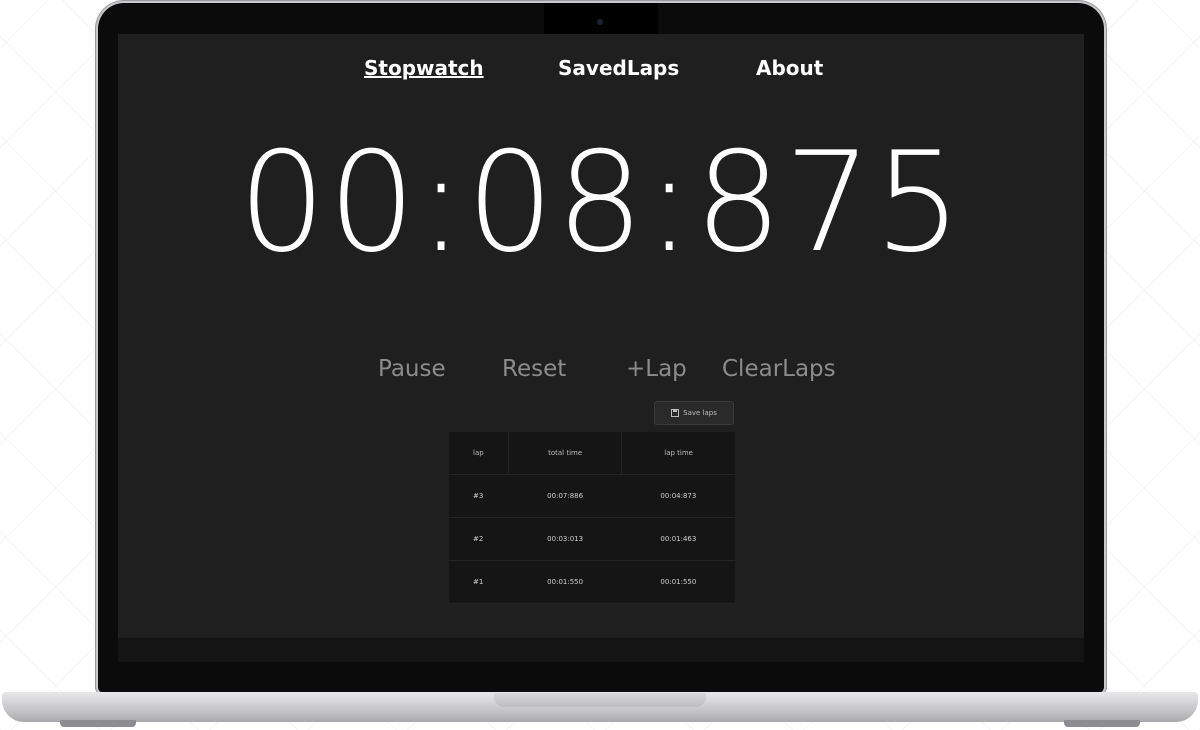  I want to click on lap-time: 00:04:873, so click(678, 496).